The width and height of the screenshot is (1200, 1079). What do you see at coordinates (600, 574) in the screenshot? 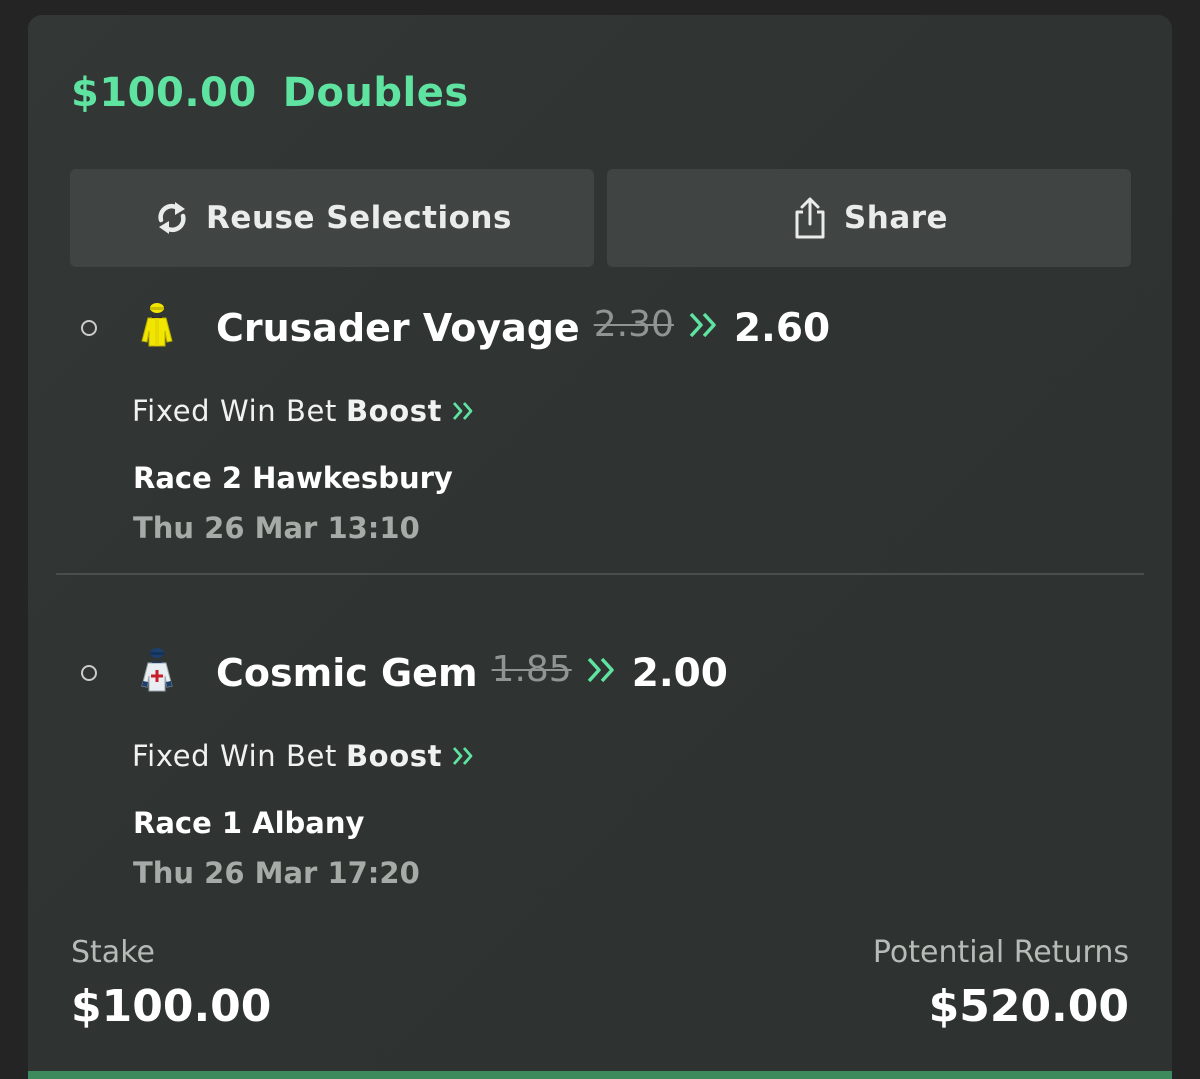
I see `selection-divider` at bounding box center [600, 574].